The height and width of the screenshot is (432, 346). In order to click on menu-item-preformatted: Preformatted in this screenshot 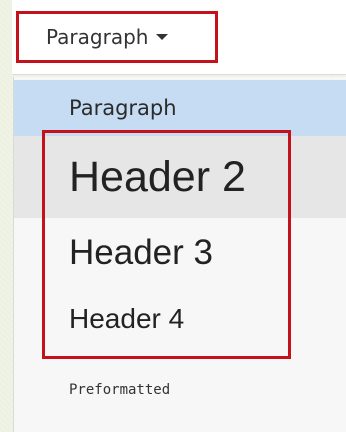, I will do `click(180, 390)`.